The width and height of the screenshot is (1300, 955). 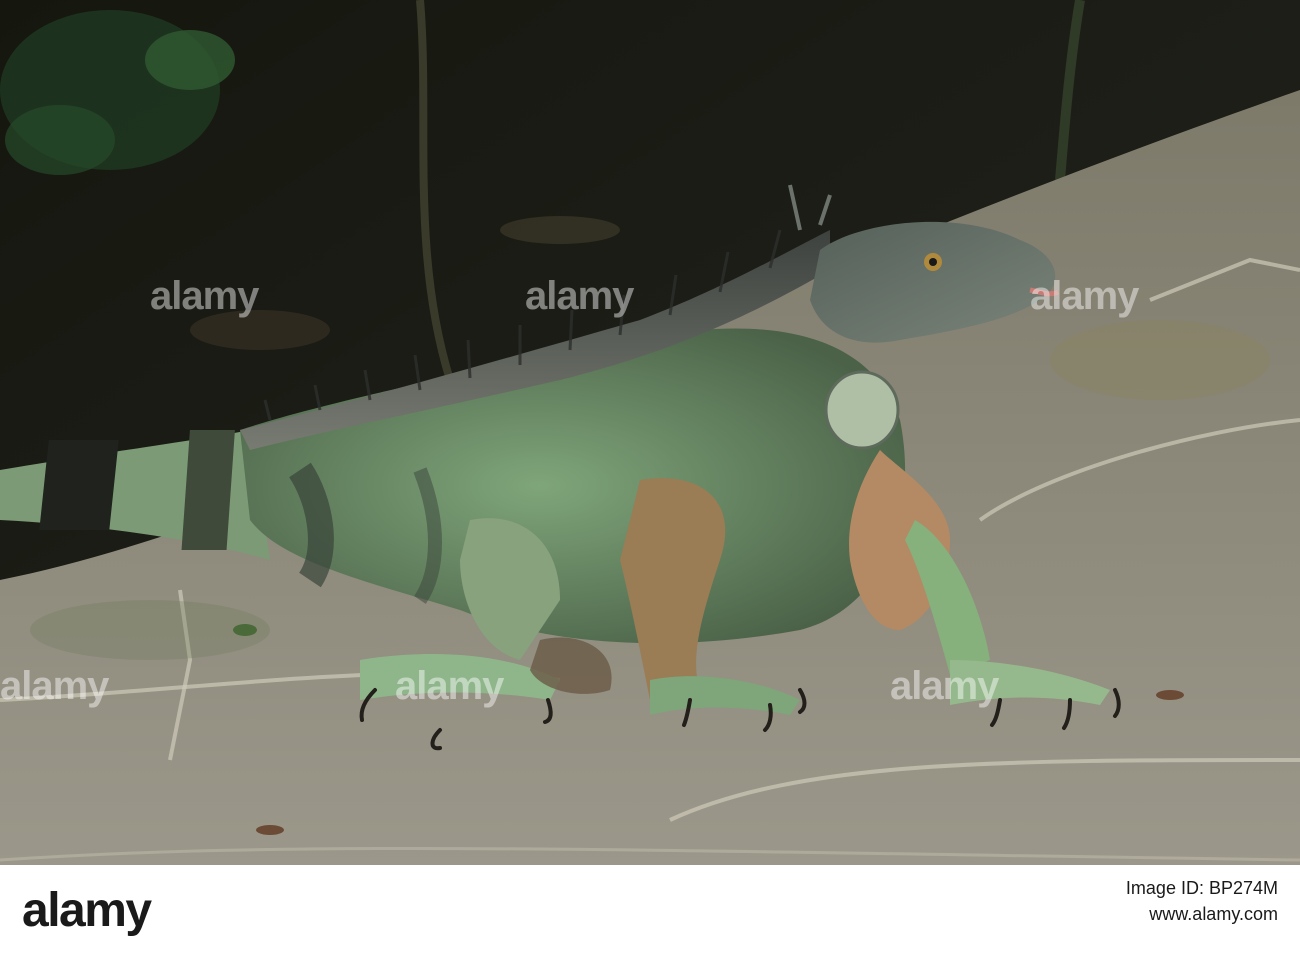 I want to click on watermark-alamy-5: alamy, so click(x=449, y=686).